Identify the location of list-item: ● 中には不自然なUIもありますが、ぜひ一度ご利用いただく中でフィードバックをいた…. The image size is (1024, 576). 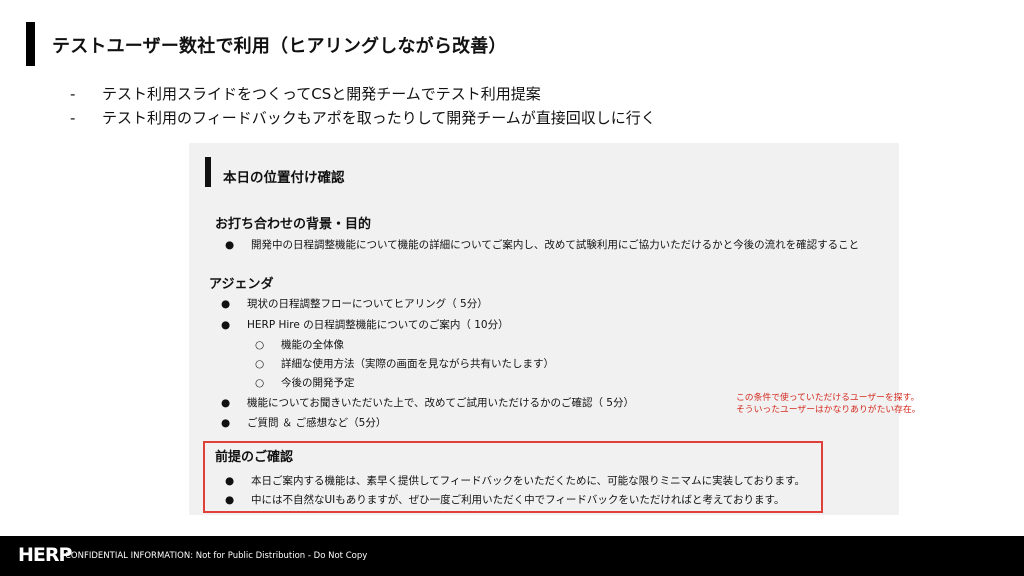
(504, 499).